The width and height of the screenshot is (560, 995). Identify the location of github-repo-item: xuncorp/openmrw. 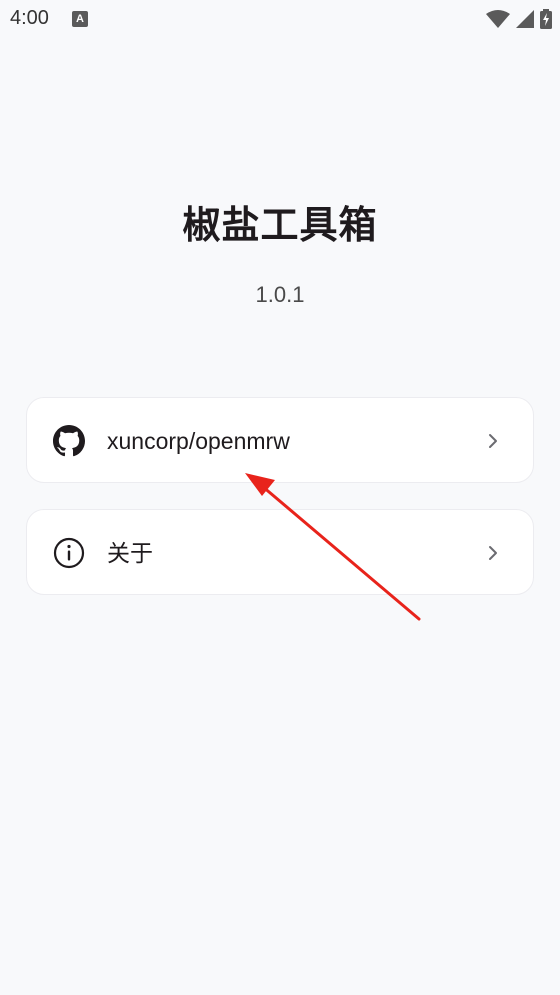
(280, 440).